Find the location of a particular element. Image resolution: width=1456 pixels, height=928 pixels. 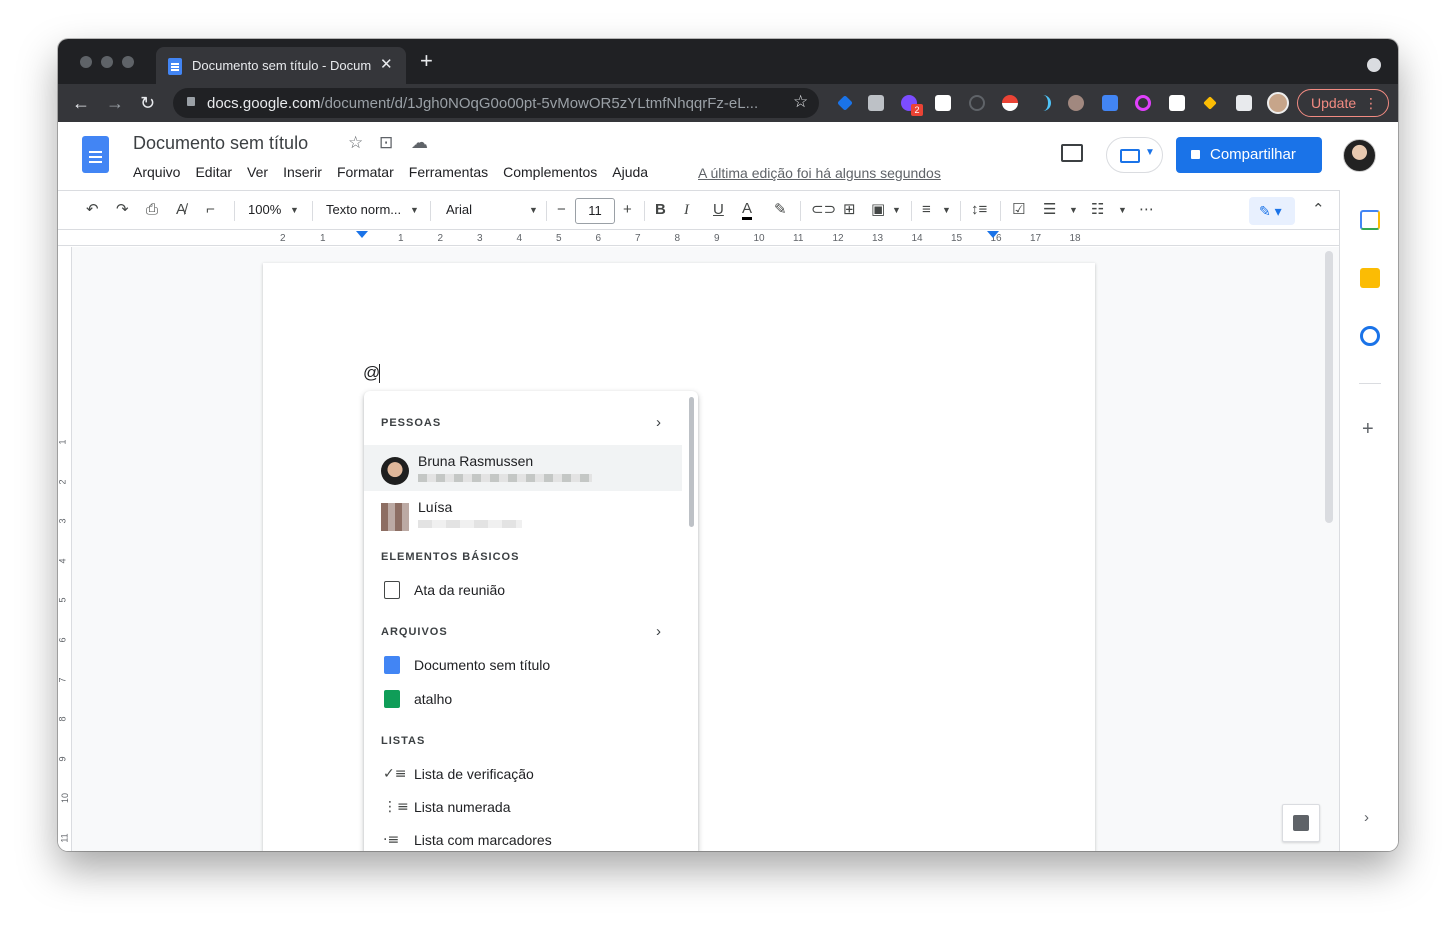

wave-extension-icon is located at coordinates (1043, 103).